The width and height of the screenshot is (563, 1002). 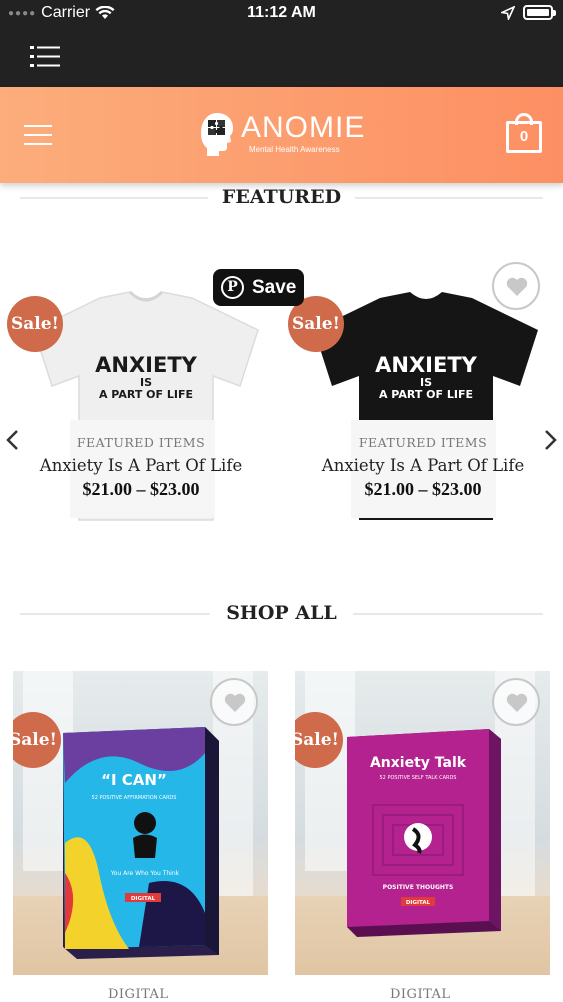 I want to click on app-top-bar, so click(x=281, y=57).